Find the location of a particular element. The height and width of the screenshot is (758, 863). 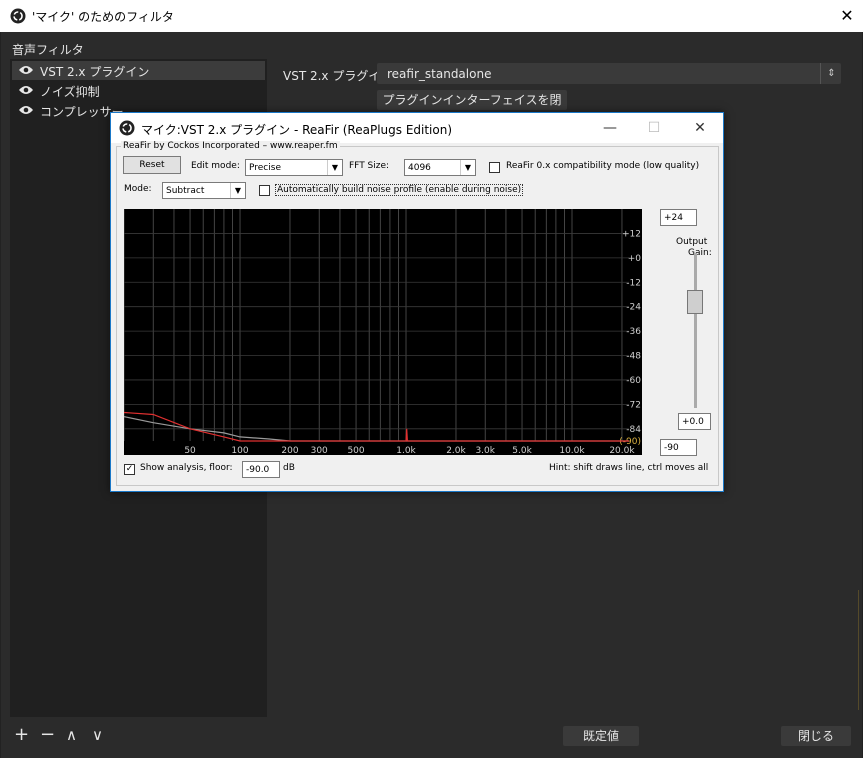

plugin-select-value: reafir_standalone is located at coordinates (439, 74).